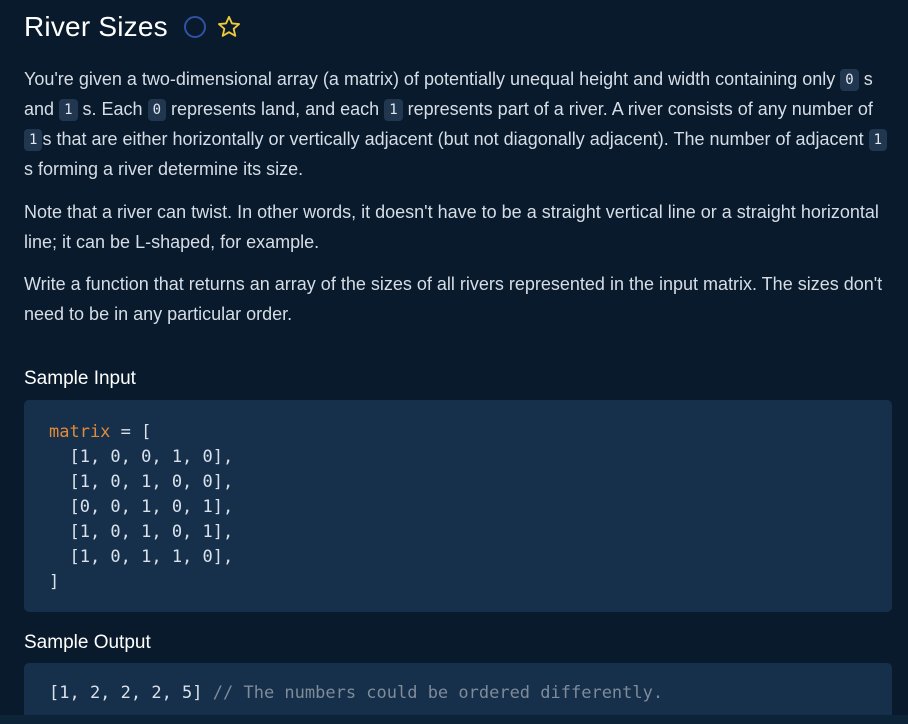 The image size is (908, 724). I want to click on matrix-row: [1, 0, 0, 1, 0],, so click(141, 457).